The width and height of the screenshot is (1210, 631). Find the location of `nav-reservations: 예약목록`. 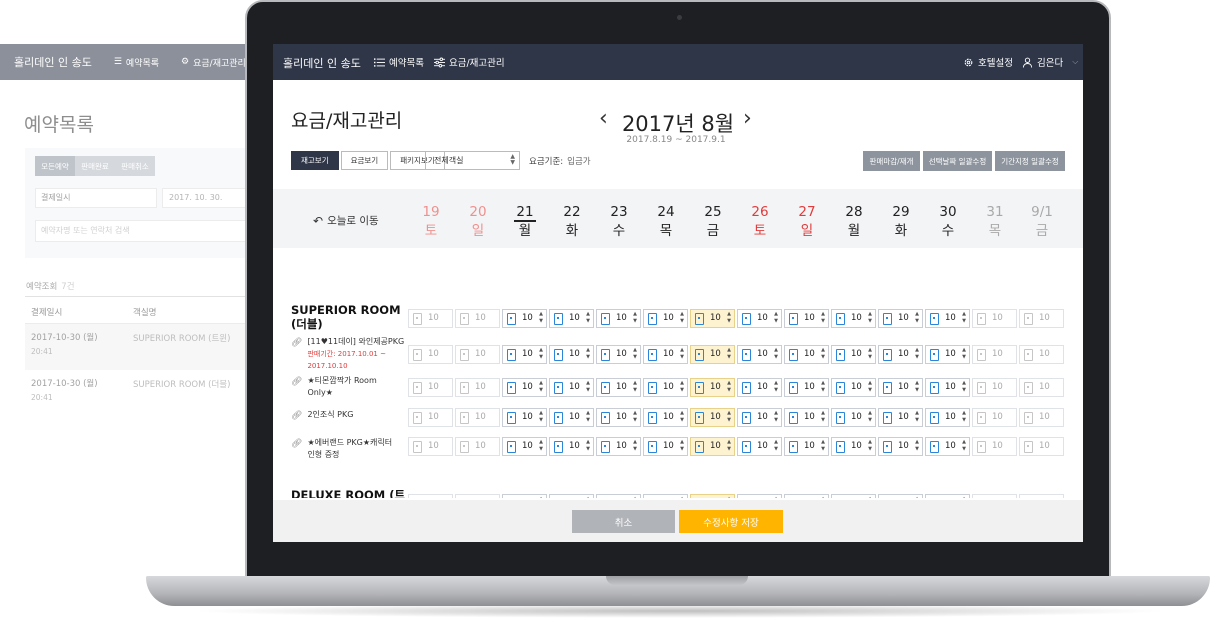

nav-reservations: 예약목록 is located at coordinates (399, 62).